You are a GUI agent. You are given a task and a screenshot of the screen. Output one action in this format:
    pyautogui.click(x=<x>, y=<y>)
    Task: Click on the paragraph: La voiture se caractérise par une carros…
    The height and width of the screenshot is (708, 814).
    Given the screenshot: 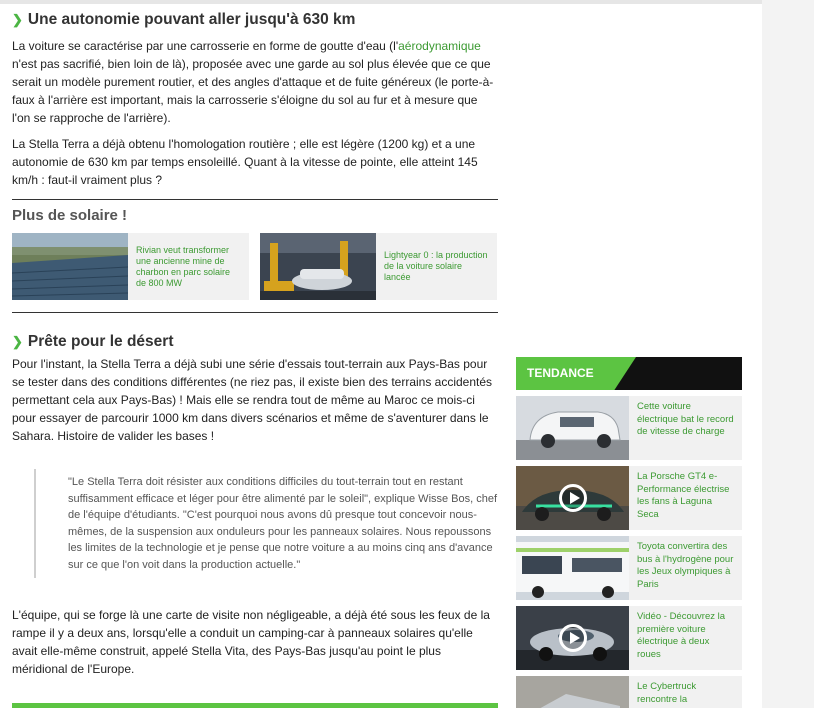 What is the action you would take?
    pyautogui.click(x=255, y=82)
    